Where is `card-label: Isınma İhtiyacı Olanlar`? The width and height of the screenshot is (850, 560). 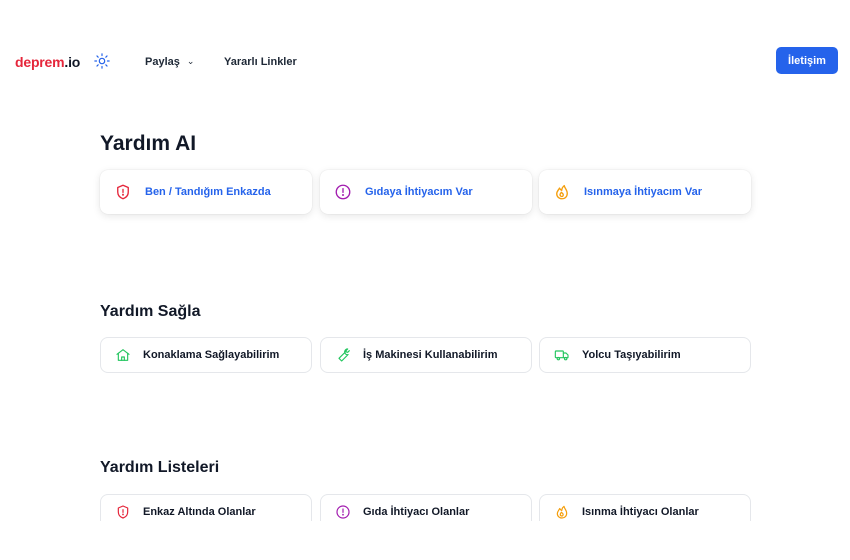 card-label: Isınma İhtiyacı Olanlar is located at coordinates (640, 512).